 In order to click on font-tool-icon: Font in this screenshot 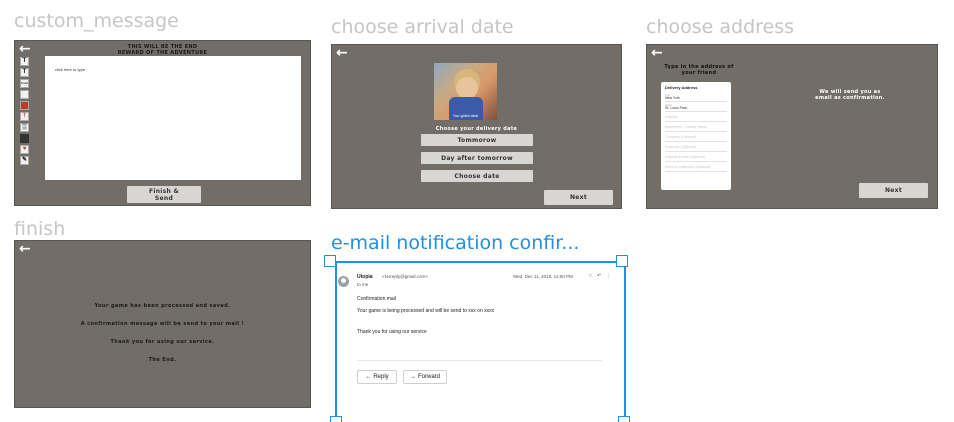, I will do `click(24, 83)`.